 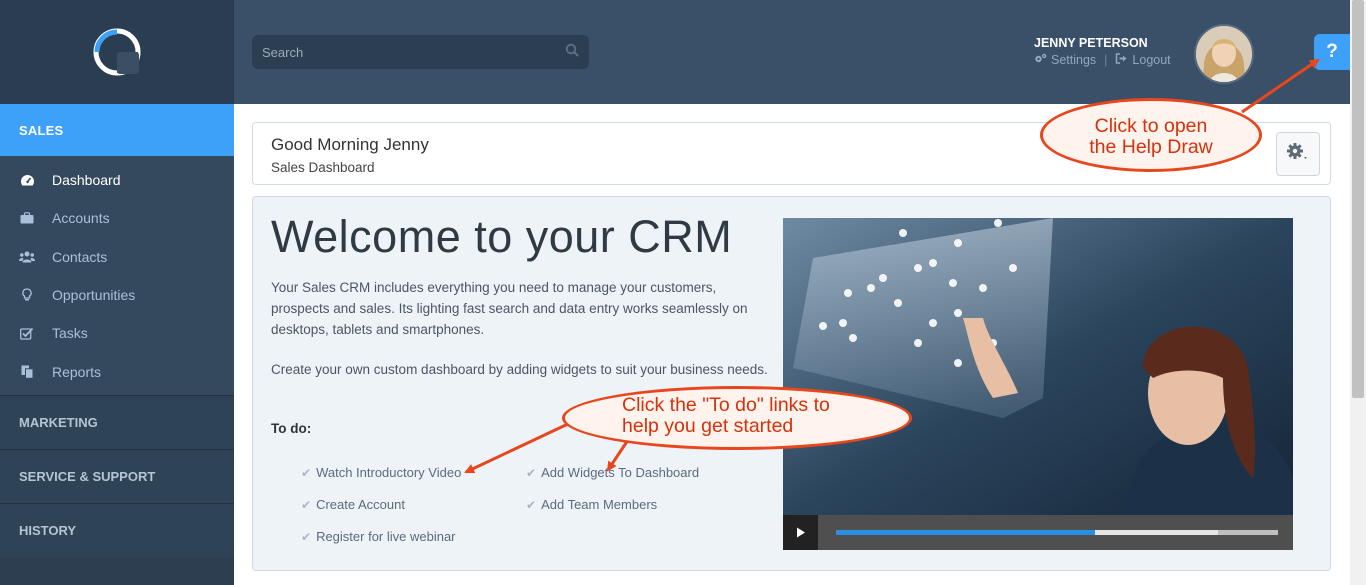 I want to click on todo-callout-line-1: Click the "To do" links to, so click(x=726, y=405).